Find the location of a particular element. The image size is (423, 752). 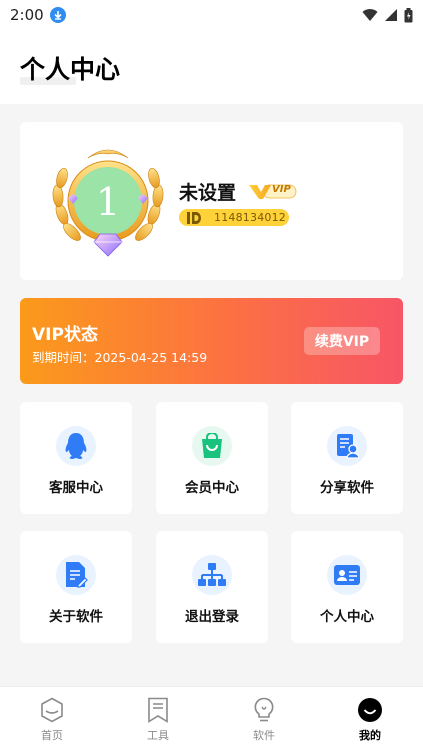

vip-status-card: VIP状态 到期时间：2025-04-25 14:59 续费VIP is located at coordinates (211, 341).